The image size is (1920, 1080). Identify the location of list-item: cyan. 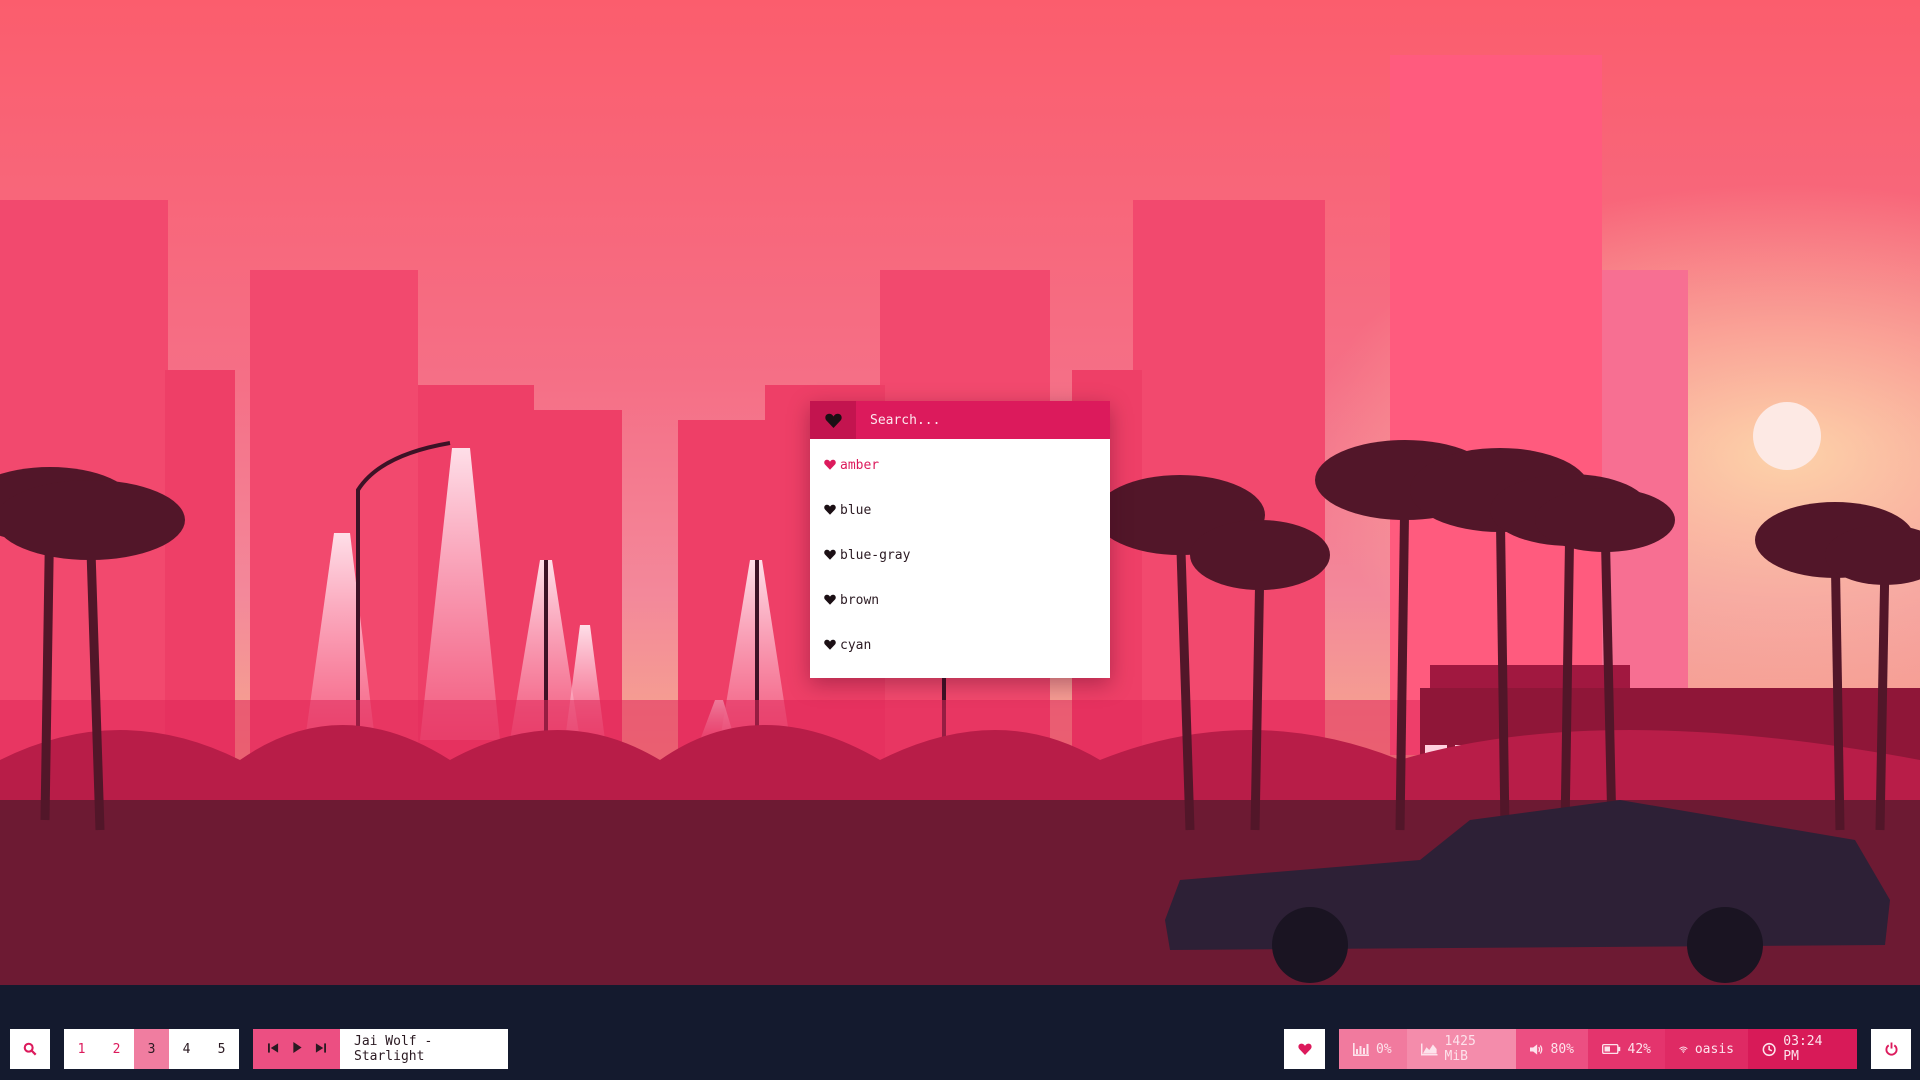
(960, 645).